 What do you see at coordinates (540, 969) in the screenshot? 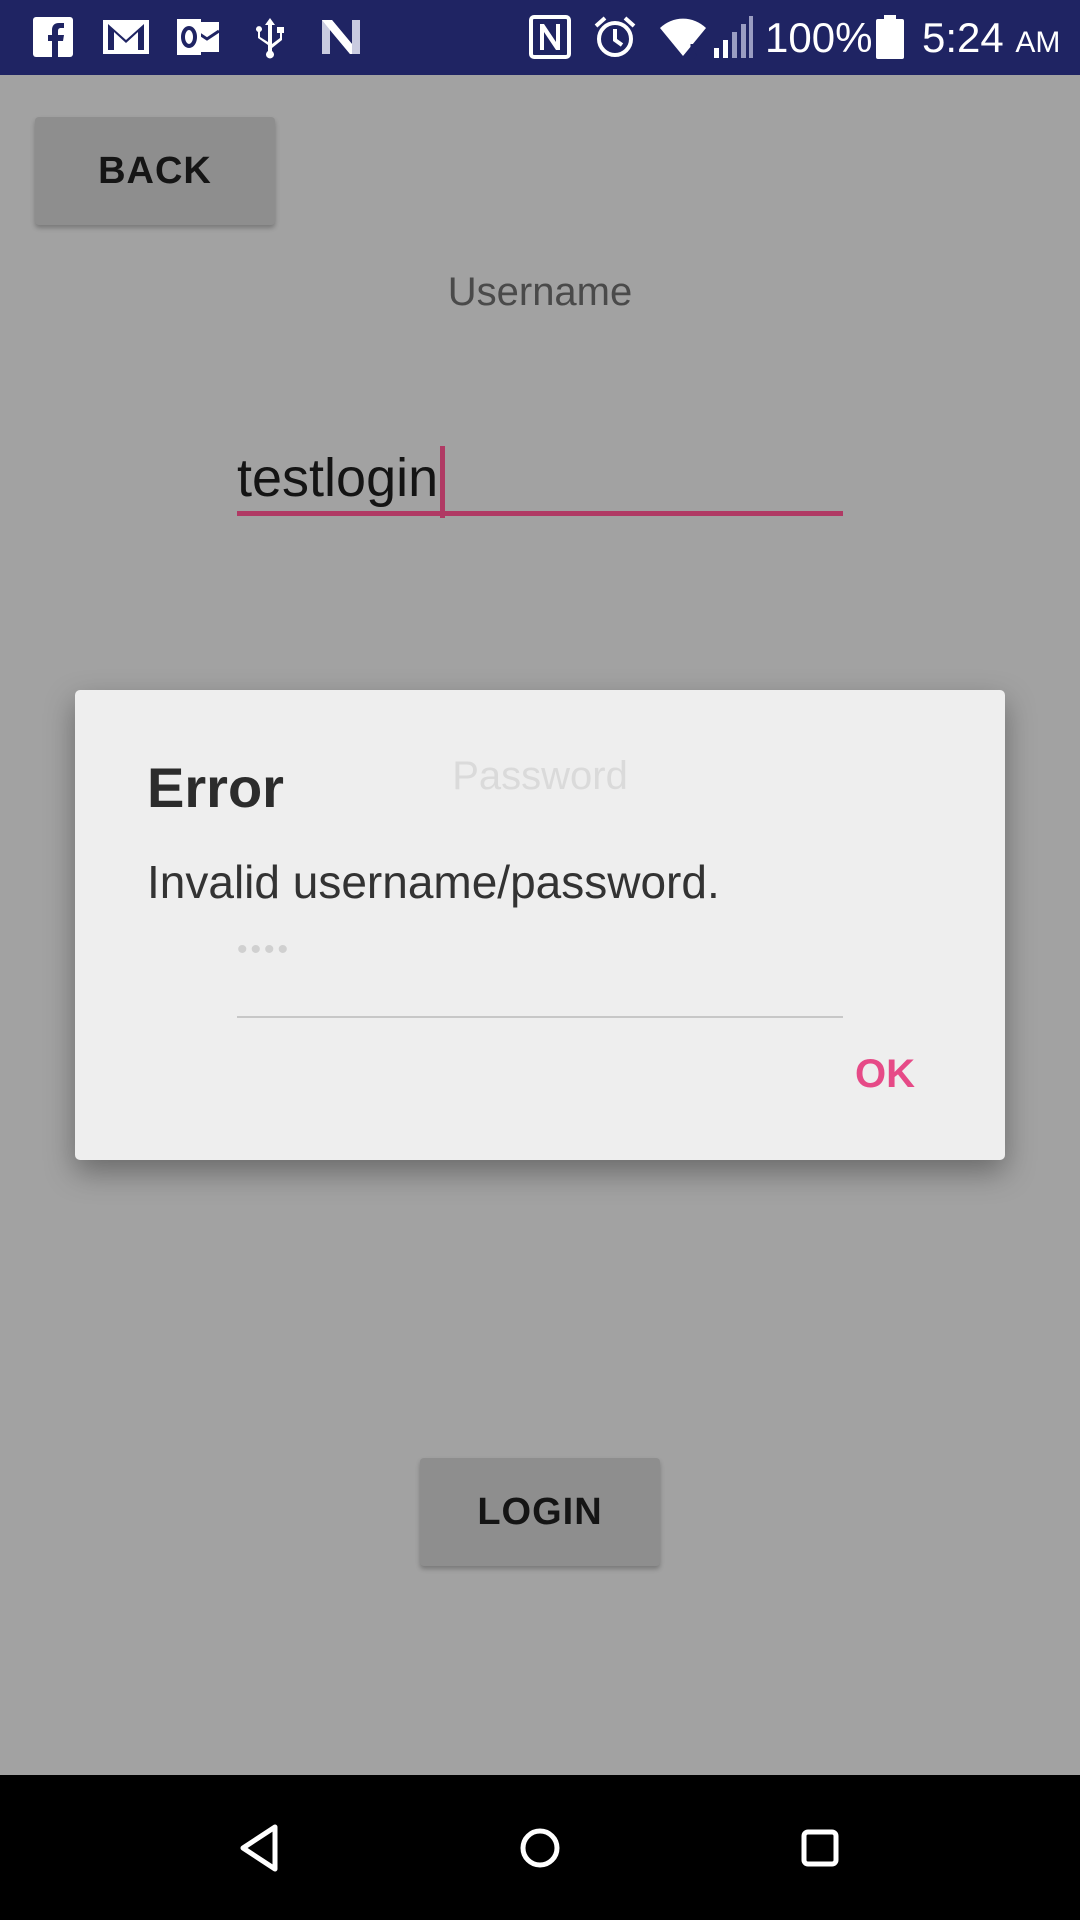
I see `password-input-overlay: ••••` at bounding box center [540, 969].